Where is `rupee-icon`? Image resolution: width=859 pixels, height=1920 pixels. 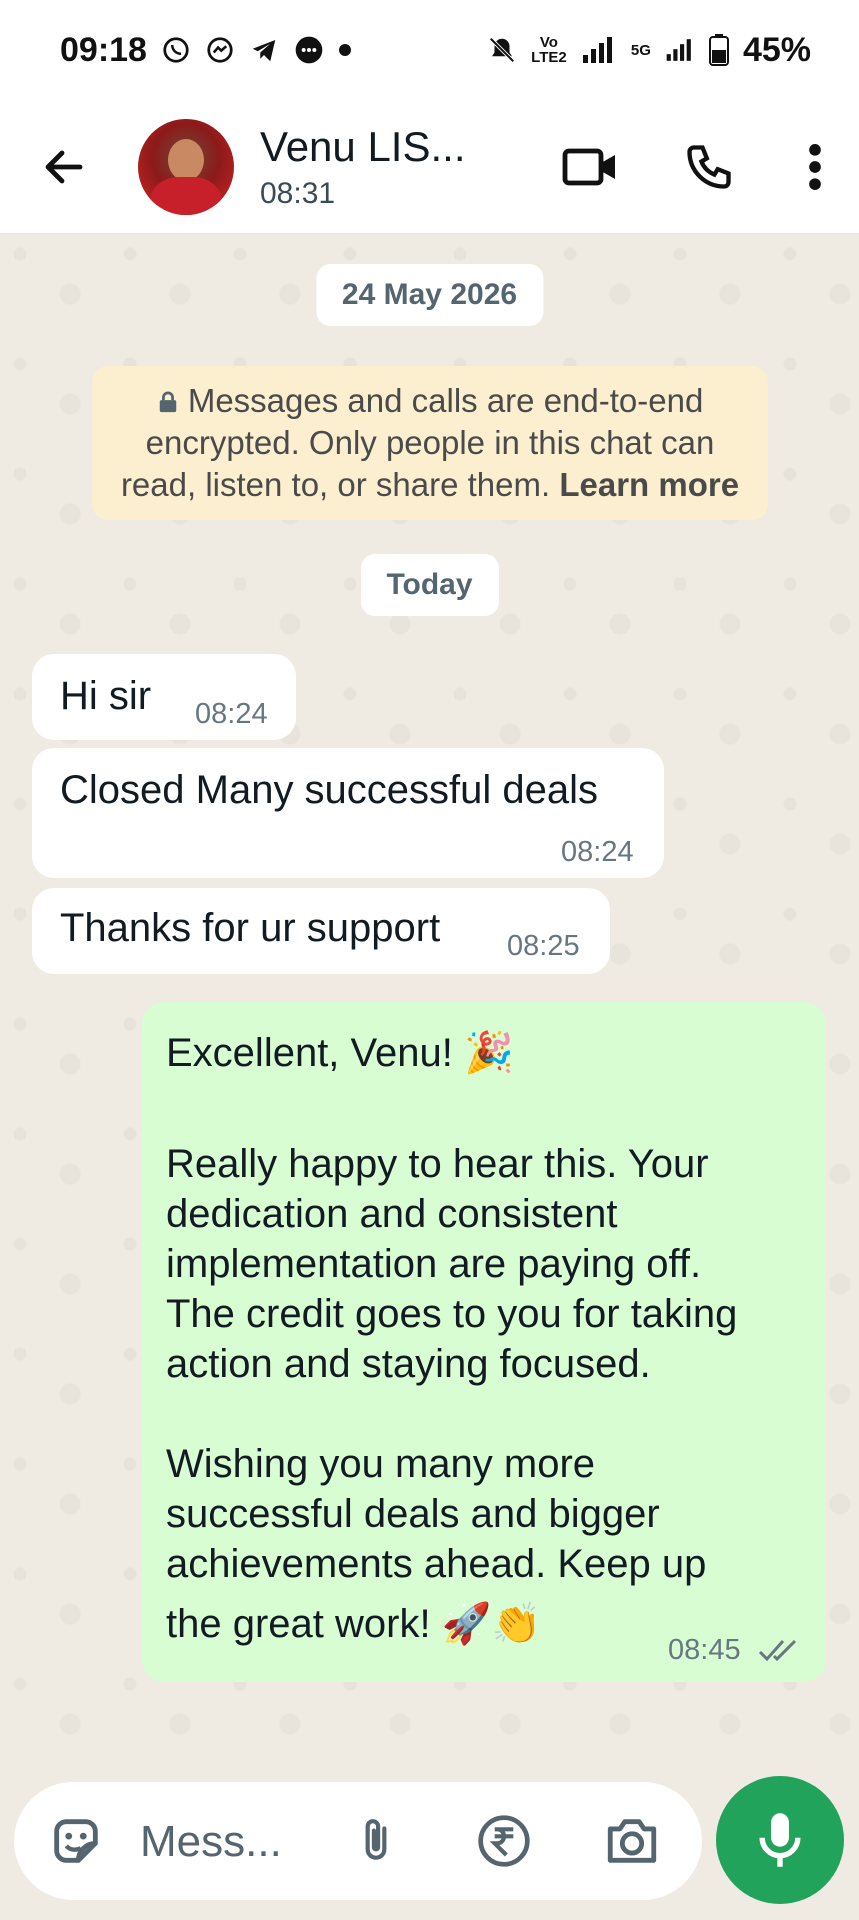 rupee-icon is located at coordinates (504, 1841).